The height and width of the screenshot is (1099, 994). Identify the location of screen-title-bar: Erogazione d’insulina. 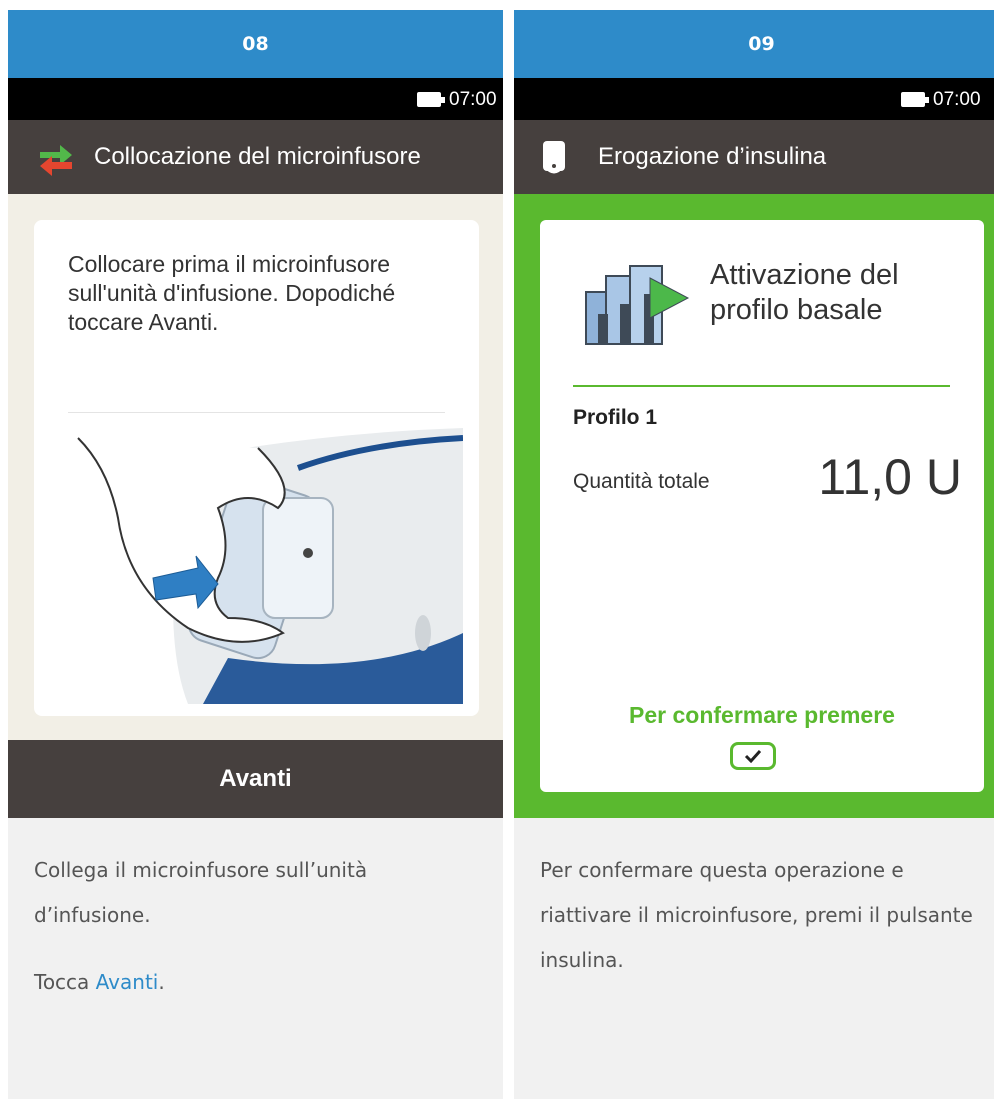
(754, 157).